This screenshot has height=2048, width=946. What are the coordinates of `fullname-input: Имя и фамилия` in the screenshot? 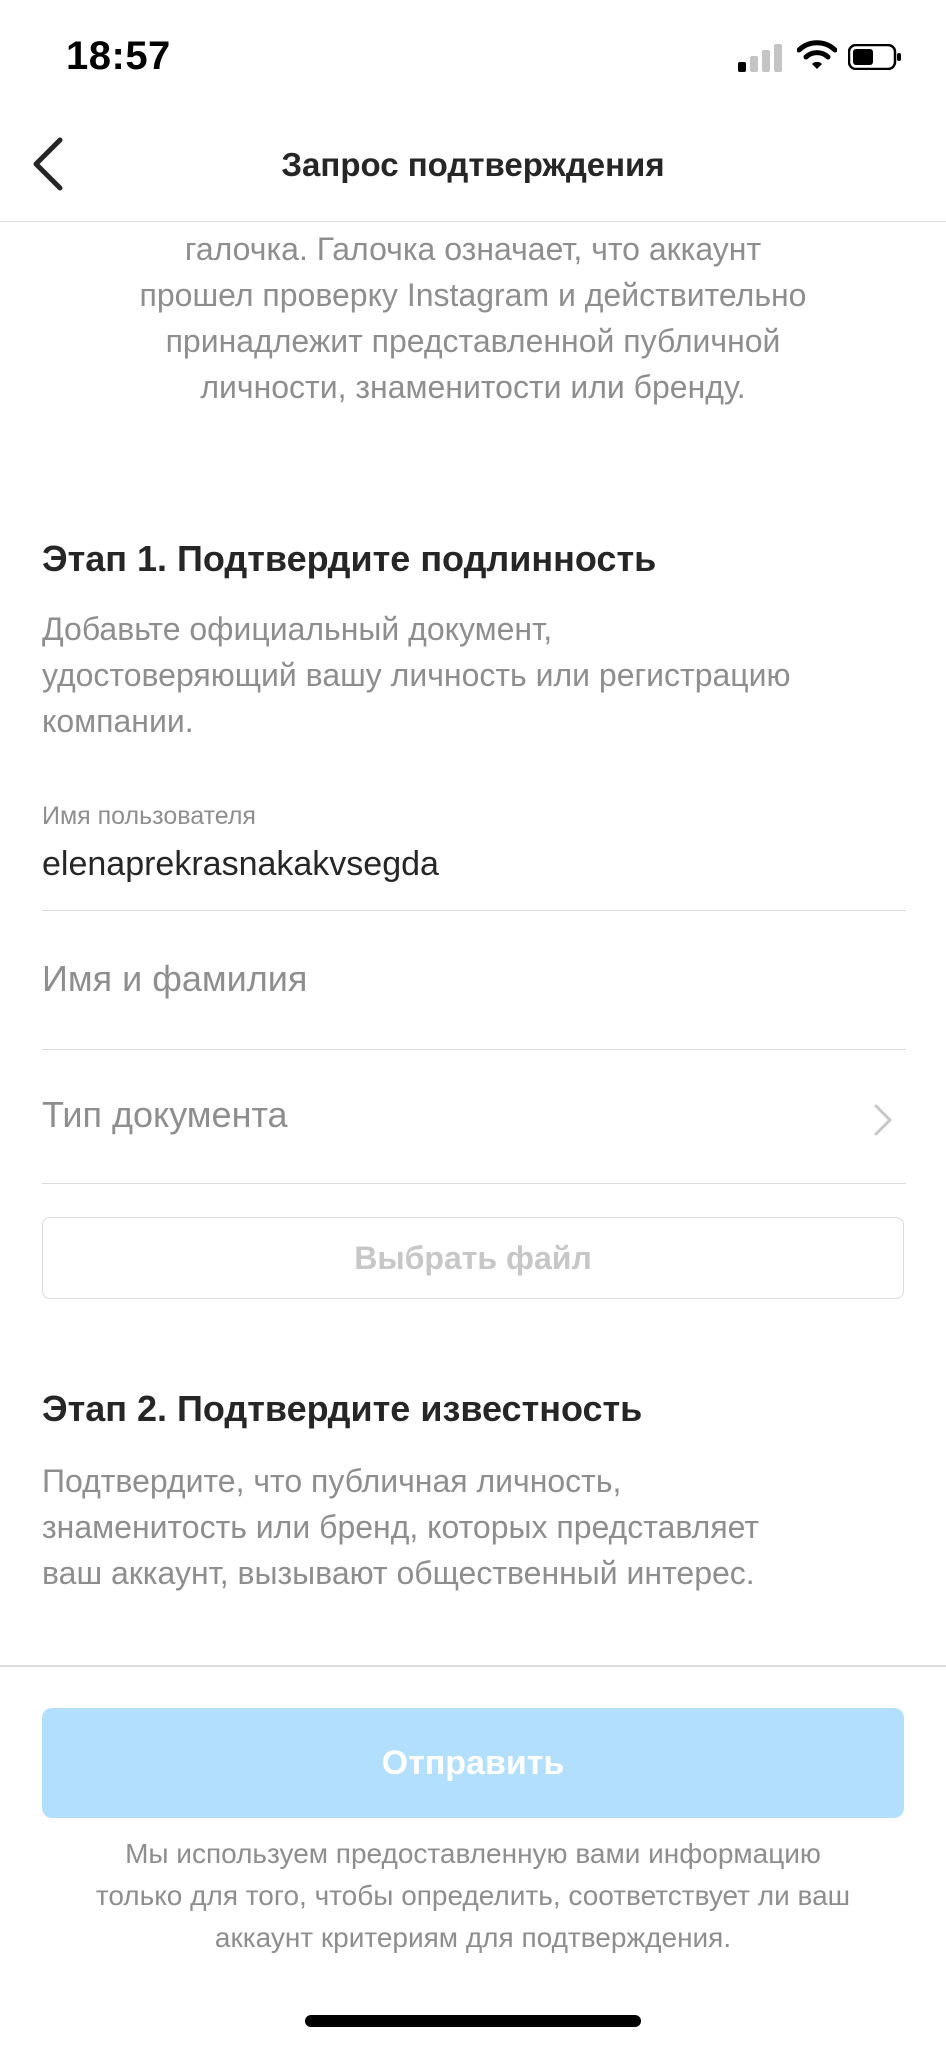 It's located at (174, 979).